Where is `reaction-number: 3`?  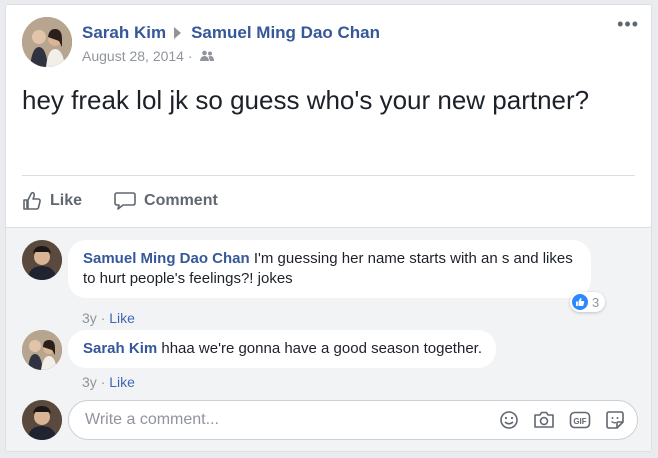 reaction-number: 3 is located at coordinates (596, 302).